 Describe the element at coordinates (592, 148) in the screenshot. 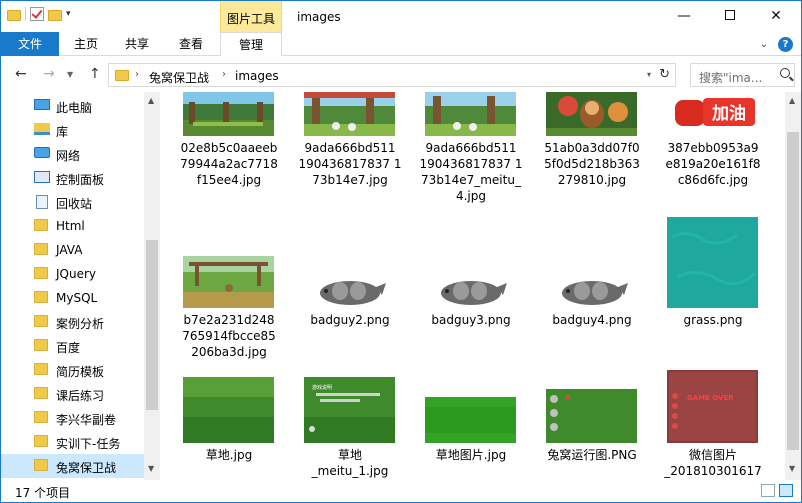

I see `file-name: 51ab0a3dd07f0` at that location.